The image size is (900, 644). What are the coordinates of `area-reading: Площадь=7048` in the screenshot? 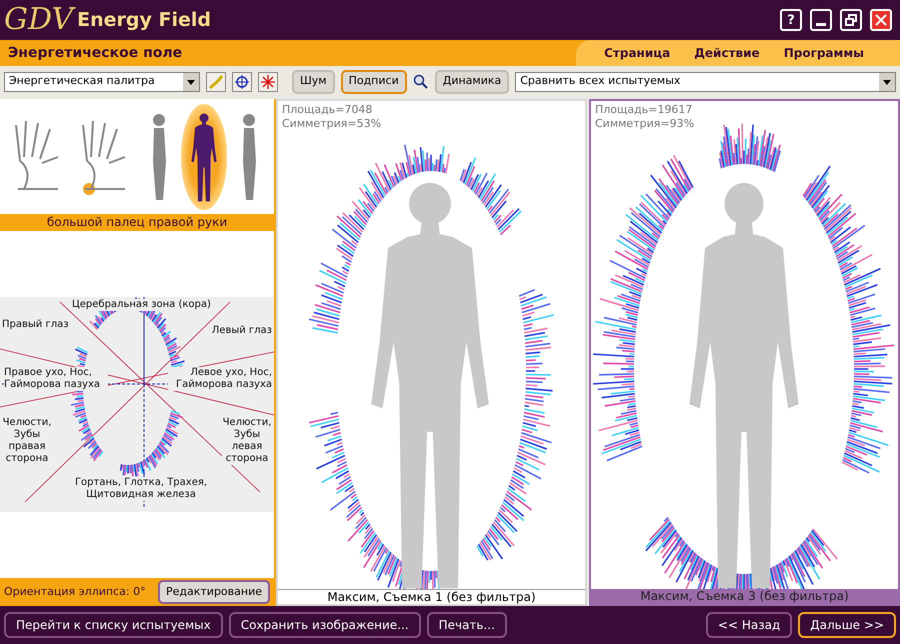 It's located at (327, 110).